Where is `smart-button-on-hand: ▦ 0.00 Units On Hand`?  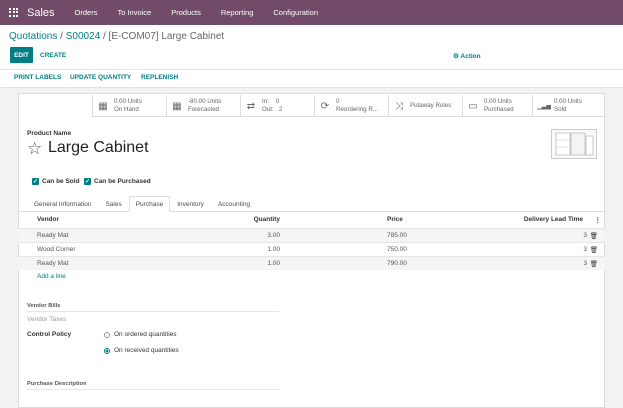
smart-button-on-hand: ▦ 0.00 Units On Hand is located at coordinates (129, 106).